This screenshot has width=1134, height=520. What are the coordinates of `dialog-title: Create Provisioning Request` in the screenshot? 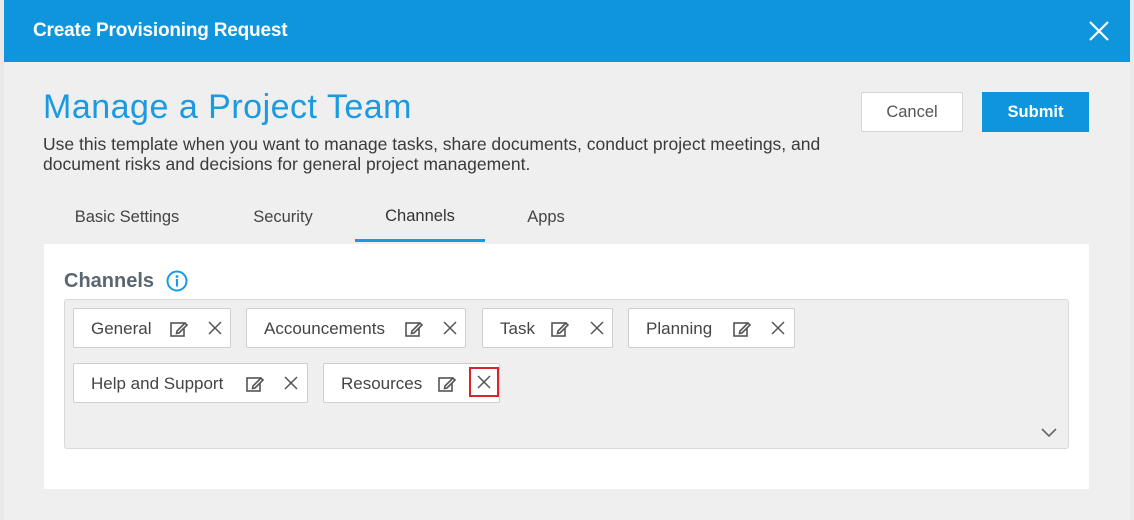 It's located at (160, 30).